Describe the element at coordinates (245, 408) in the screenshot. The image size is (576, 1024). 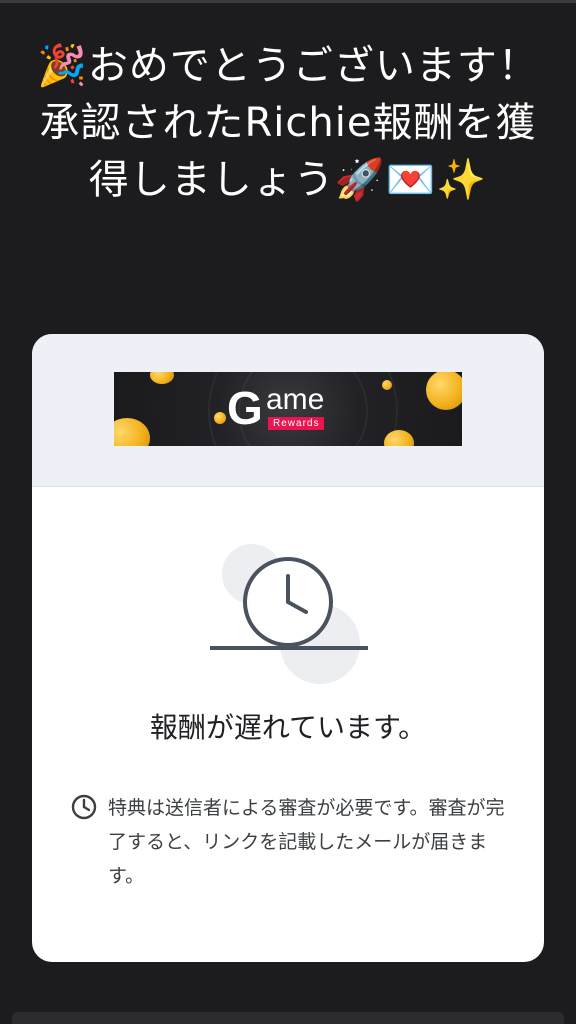
I see `logo-initial: G` at that location.